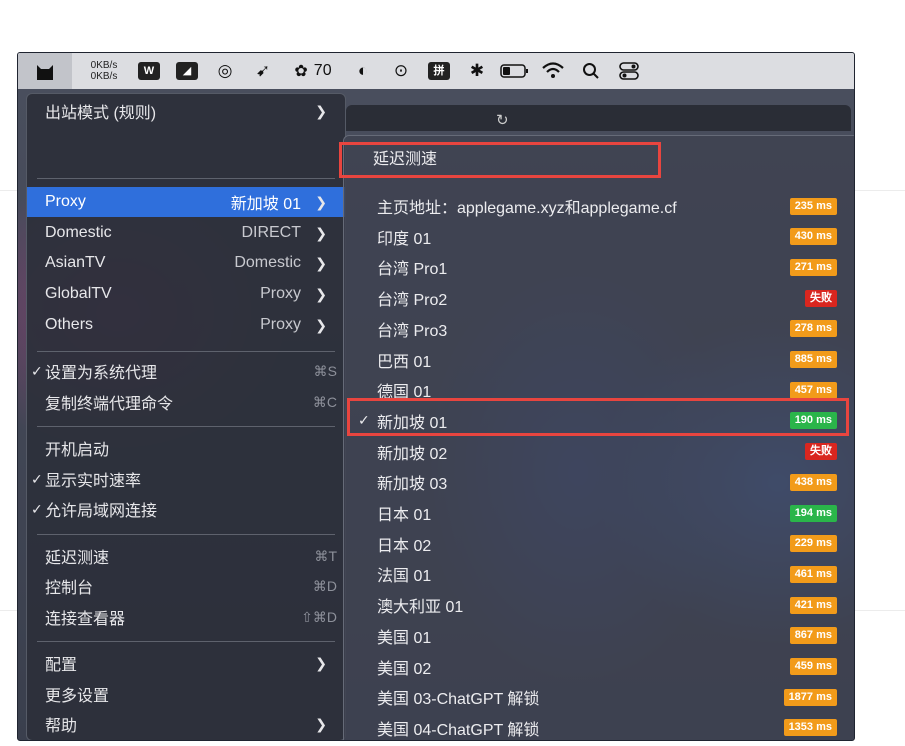 This screenshot has width=905, height=746. Describe the element at coordinates (412, 454) in the screenshot. I see `proxy-node-label: 新加坡 02` at that location.